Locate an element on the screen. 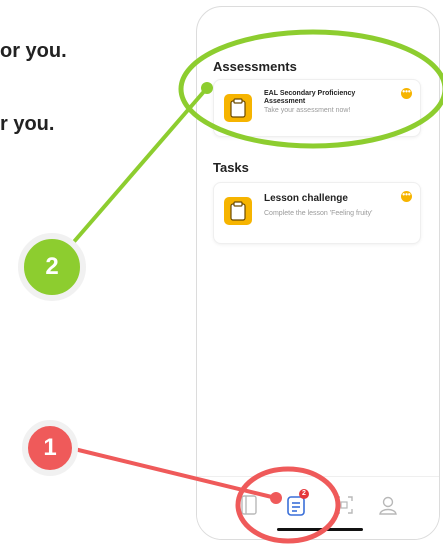 Image resolution: width=443 pixels, height=544 pixels. callout-badge-1: 1 is located at coordinates (50, 448).